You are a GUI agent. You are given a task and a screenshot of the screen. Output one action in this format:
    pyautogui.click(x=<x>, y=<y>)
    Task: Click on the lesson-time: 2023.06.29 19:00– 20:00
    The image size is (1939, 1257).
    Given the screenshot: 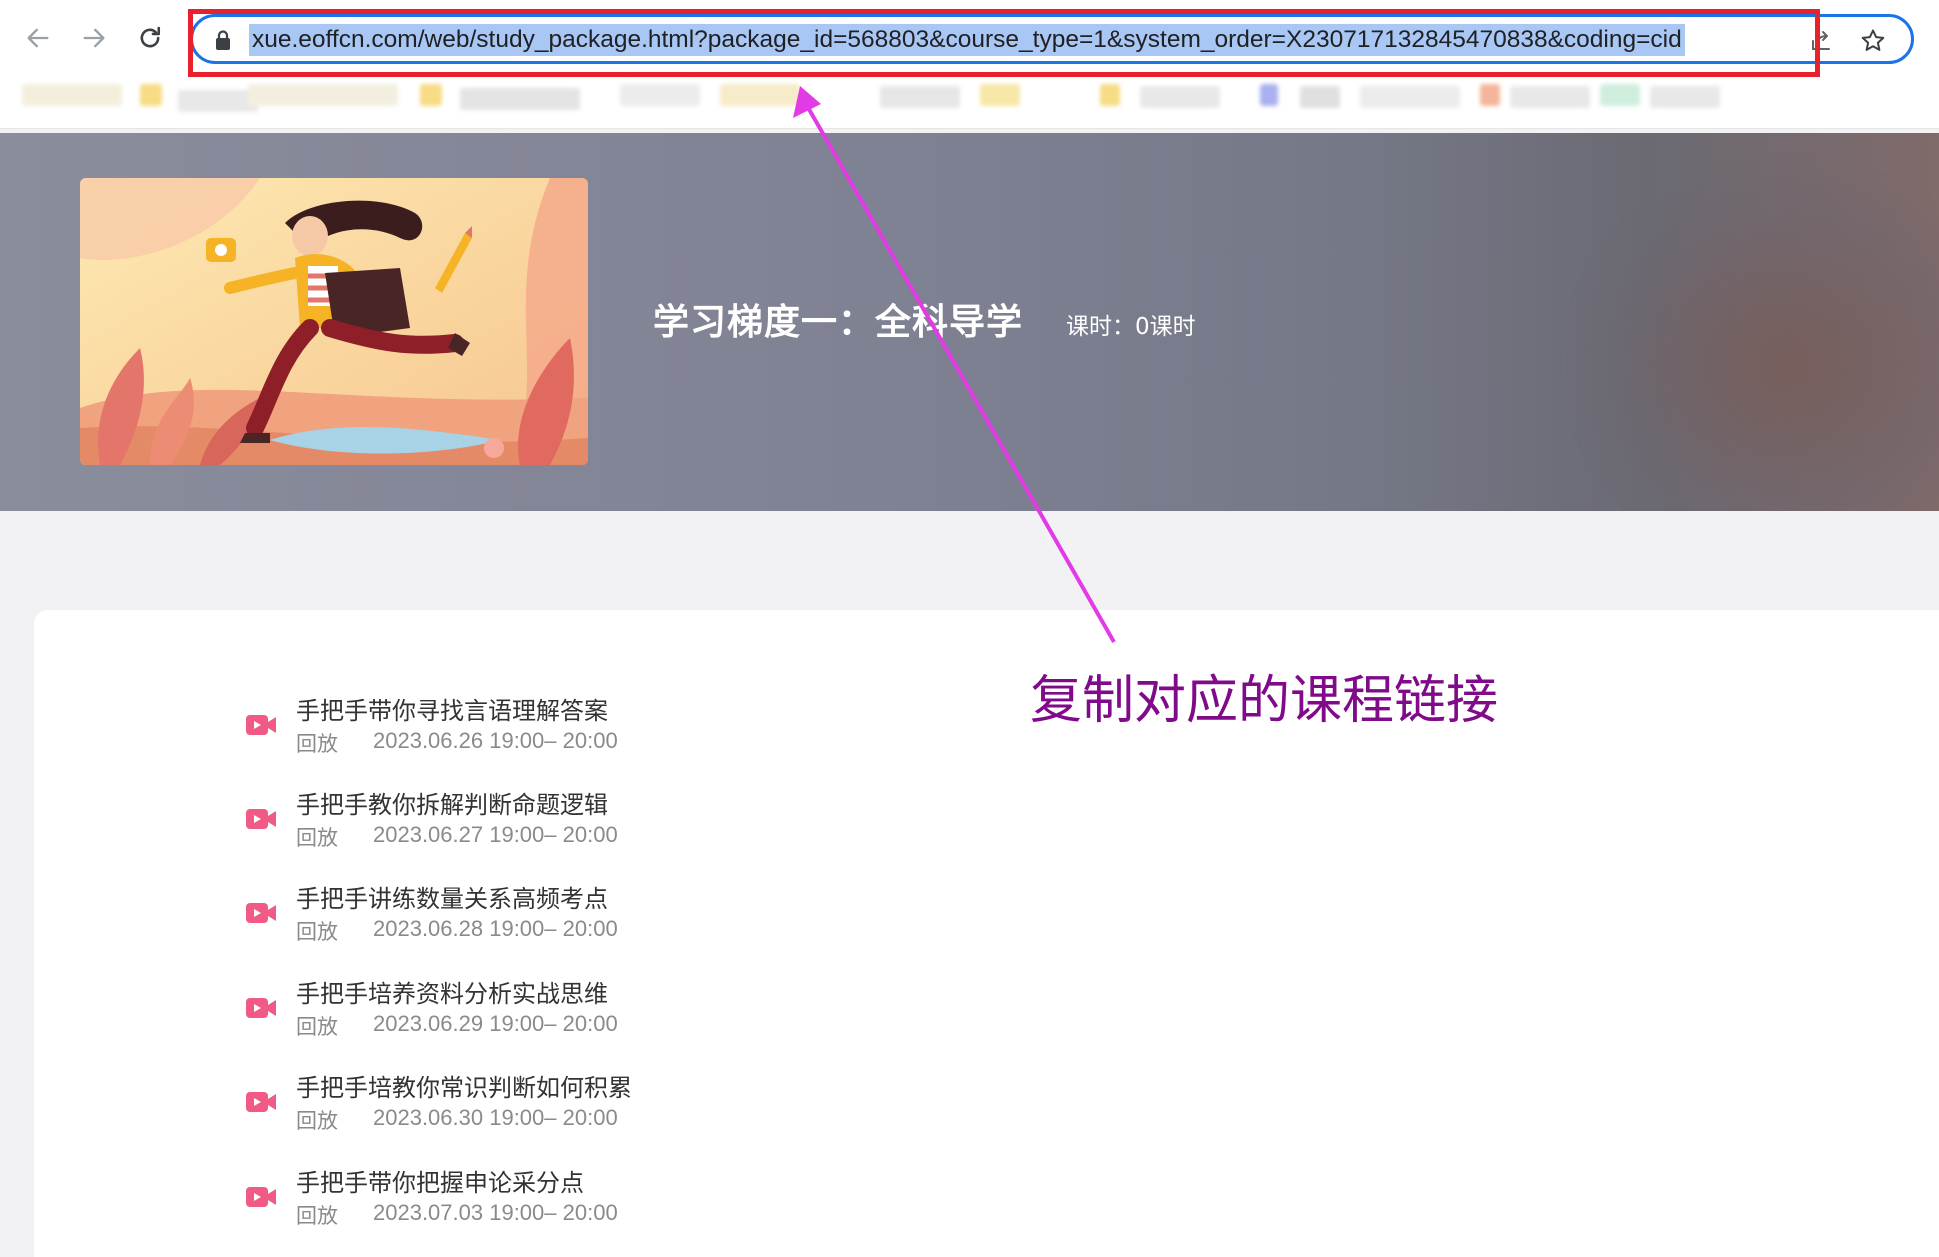 What is the action you would take?
    pyautogui.click(x=495, y=1023)
    